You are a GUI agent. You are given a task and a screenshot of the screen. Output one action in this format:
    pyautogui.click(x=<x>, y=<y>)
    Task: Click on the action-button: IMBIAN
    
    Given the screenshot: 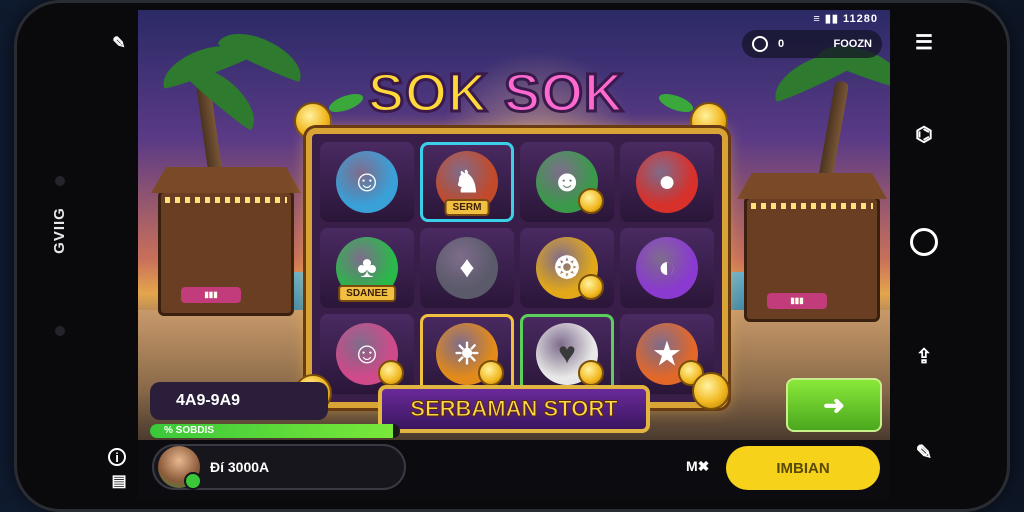 What is the action you would take?
    pyautogui.click(x=803, y=468)
    